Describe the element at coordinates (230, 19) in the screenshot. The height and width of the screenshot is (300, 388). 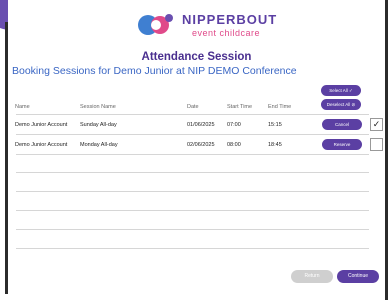
I see `brand-name: NIPPERBOUT` at that location.